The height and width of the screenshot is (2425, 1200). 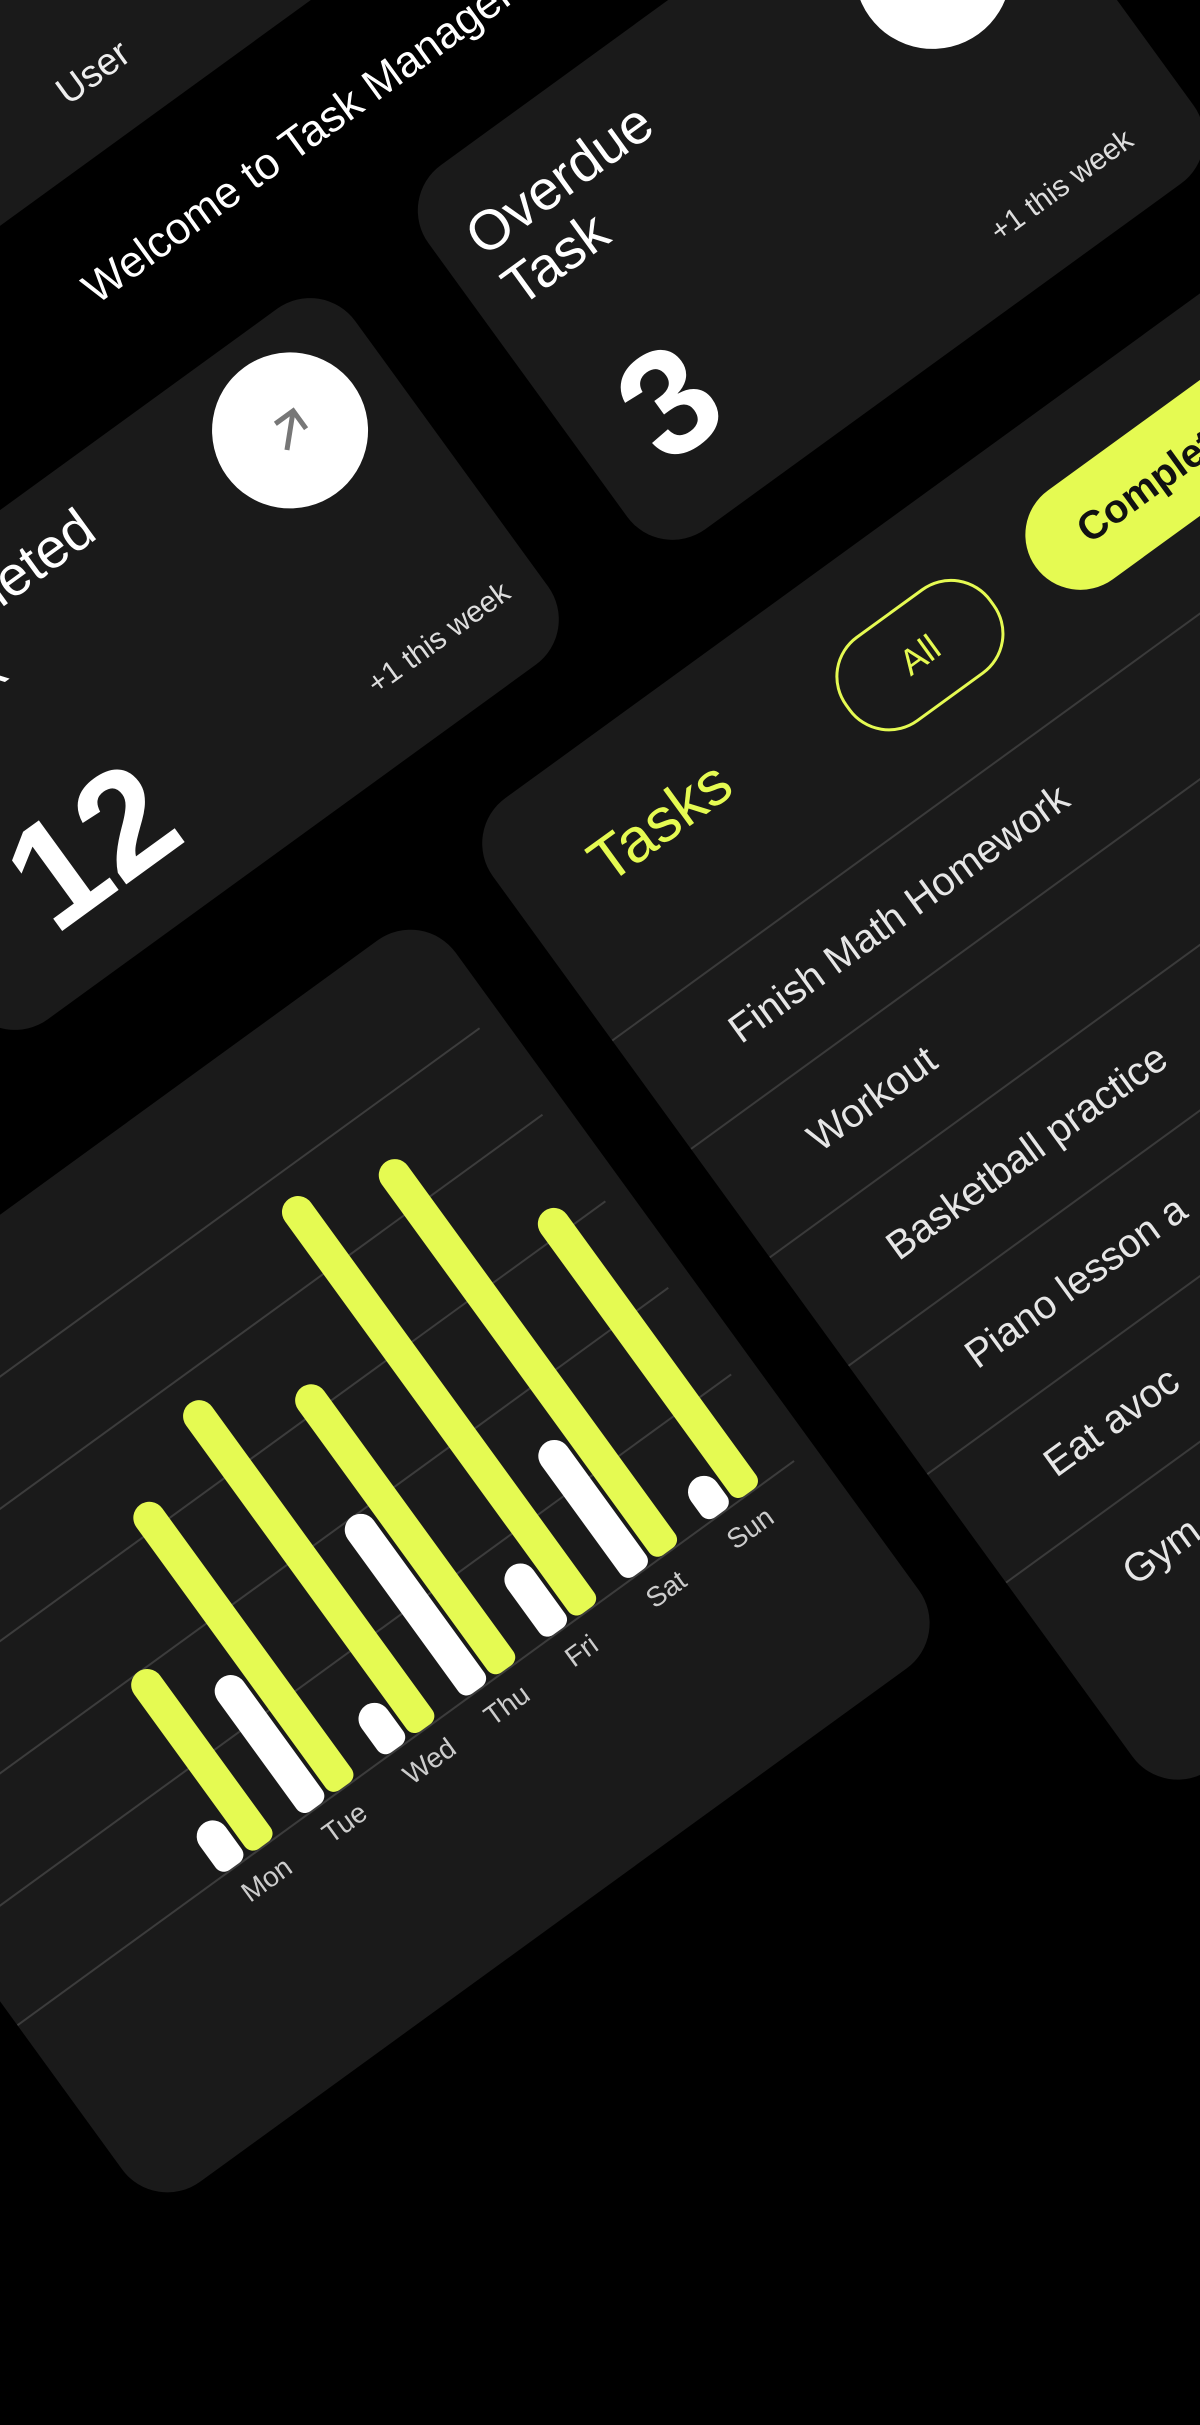 I want to click on task-item: Gym, so click(x=1157, y=1552).